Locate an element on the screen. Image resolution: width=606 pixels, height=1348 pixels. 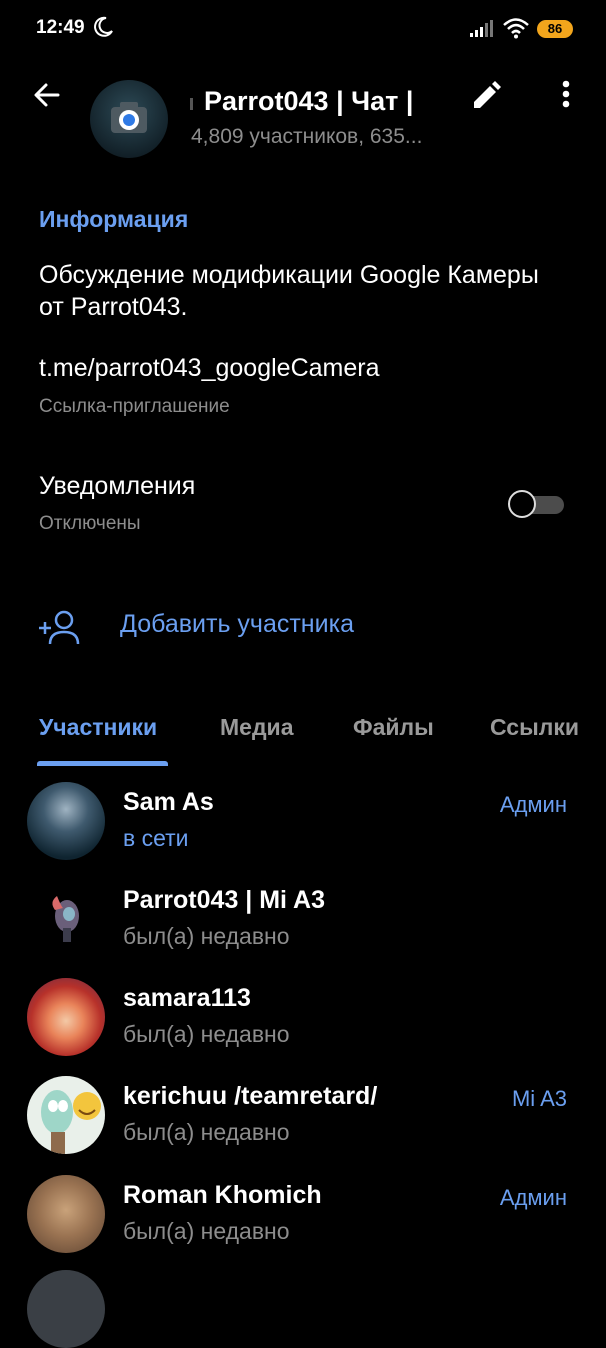
title-prefix-mark is located at coordinates (191, 104).